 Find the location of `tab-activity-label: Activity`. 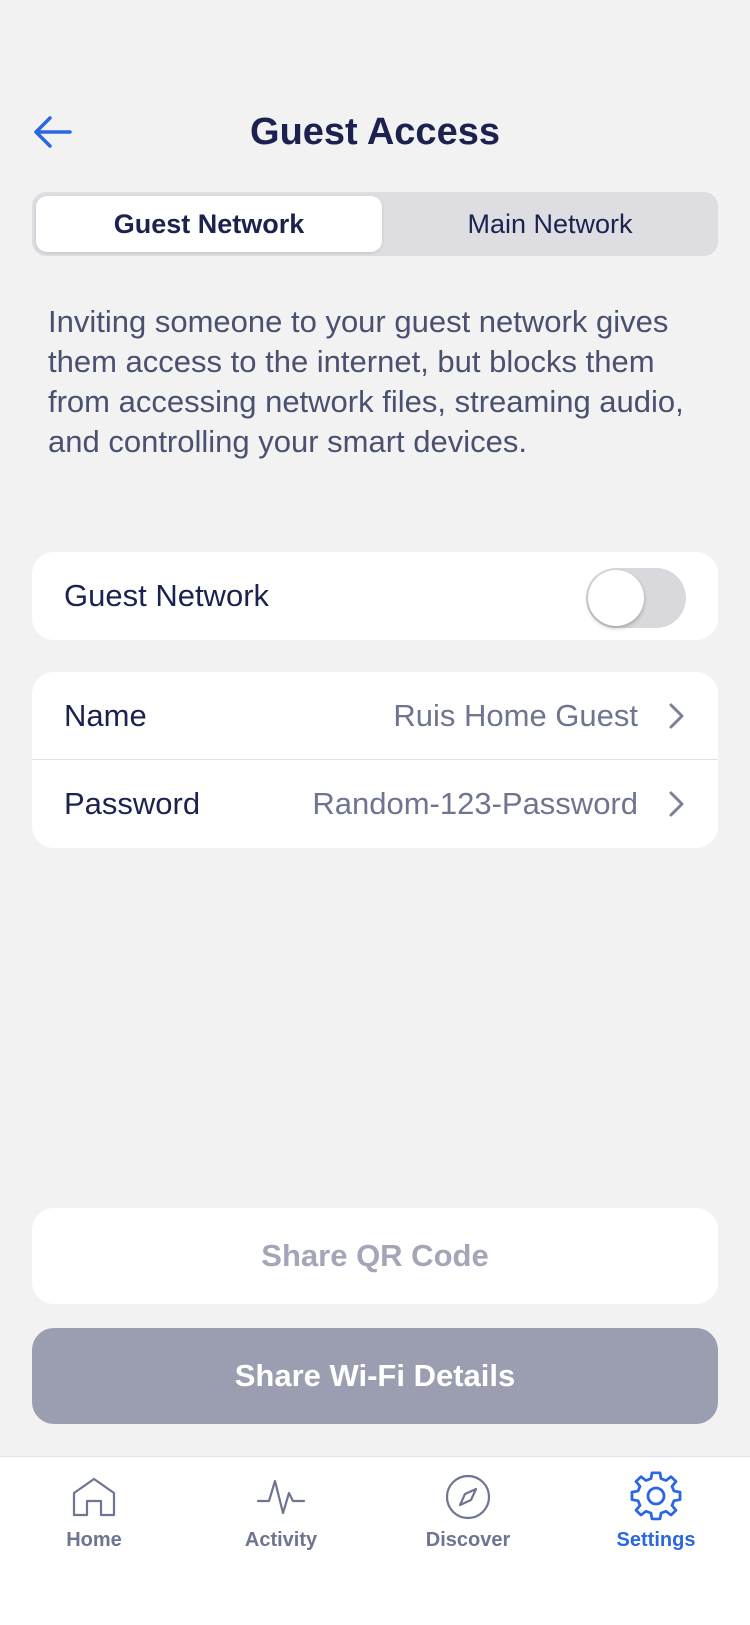

tab-activity-label: Activity is located at coordinates (281, 1540).